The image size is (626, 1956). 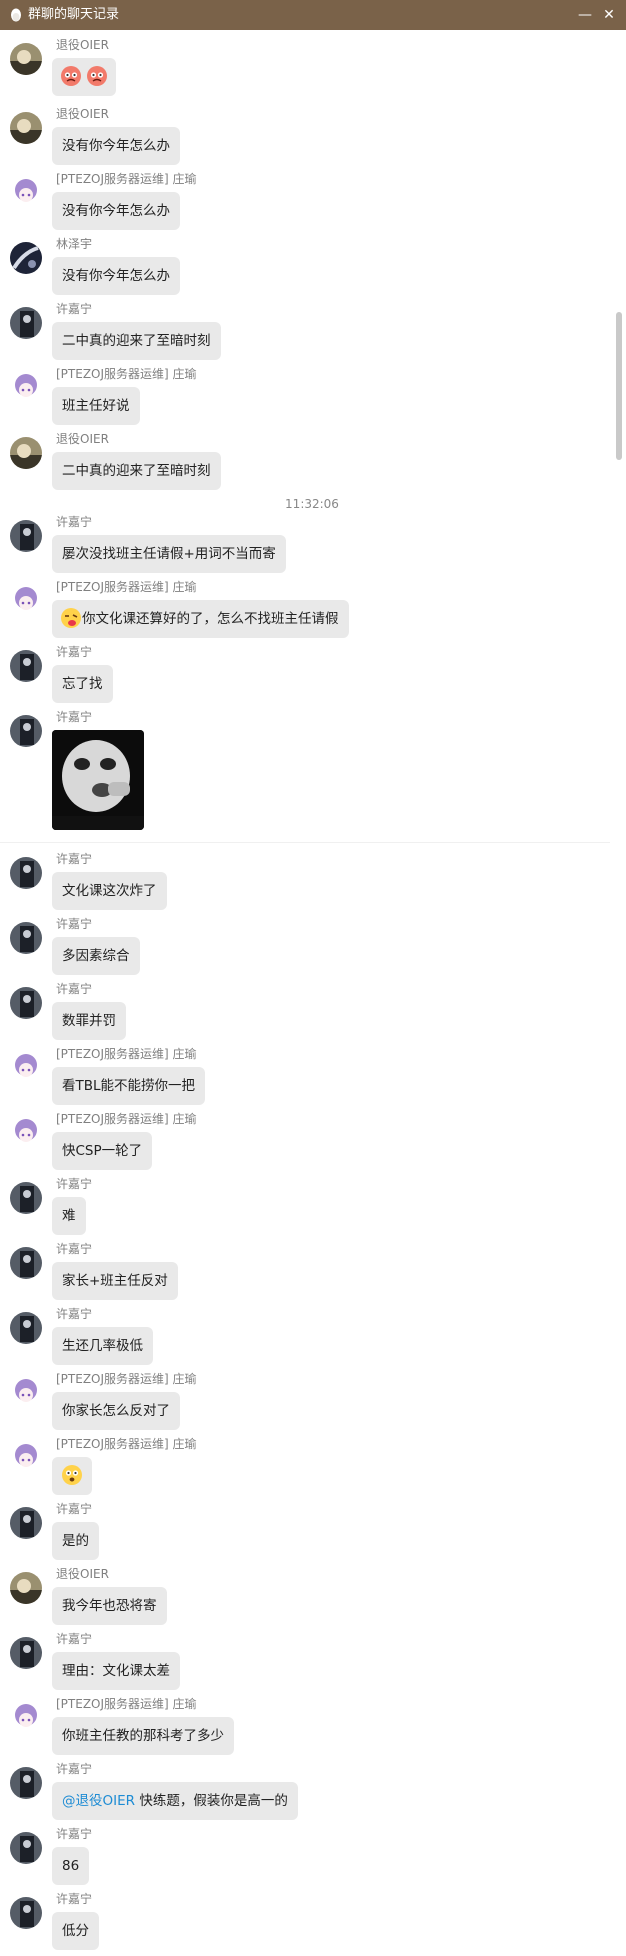 I want to click on window-title: 群聊的聊天记录, so click(x=74, y=14).